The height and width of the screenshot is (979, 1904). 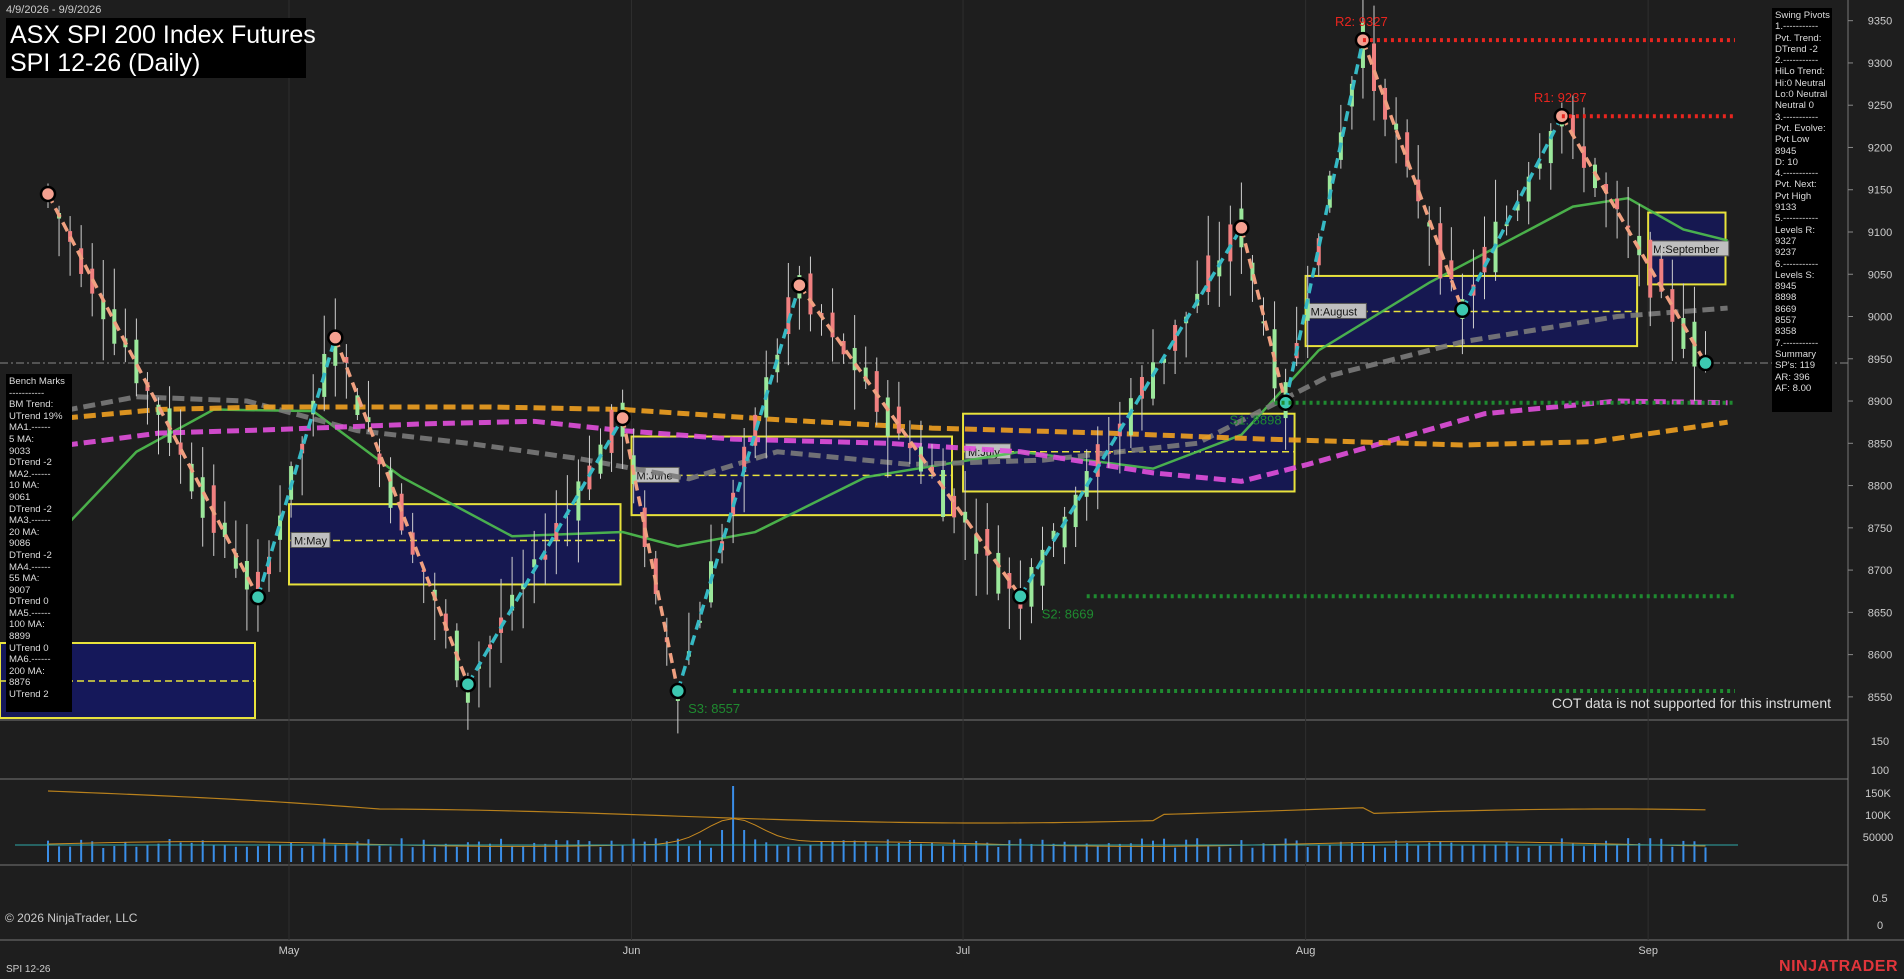 What do you see at coordinates (30, 660) in the screenshot?
I see `bench-mark-line: MA6.------` at bounding box center [30, 660].